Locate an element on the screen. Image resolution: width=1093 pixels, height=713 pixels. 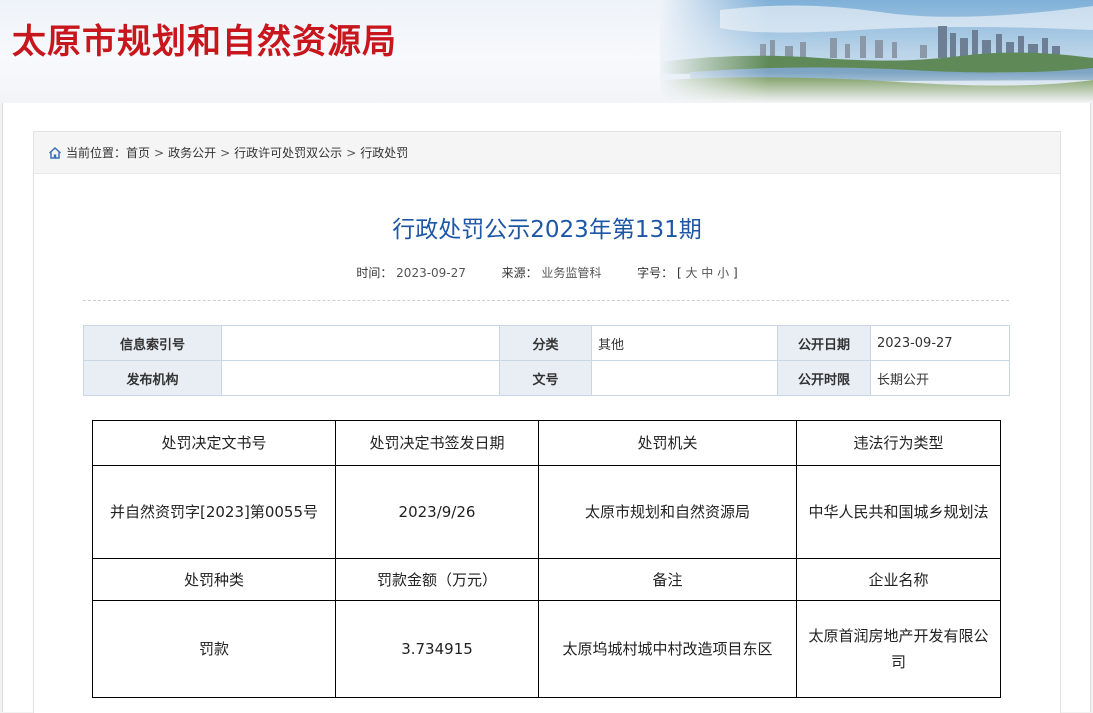
breadcrumb-penalty-link: 行政处罚 is located at coordinates (384, 152).